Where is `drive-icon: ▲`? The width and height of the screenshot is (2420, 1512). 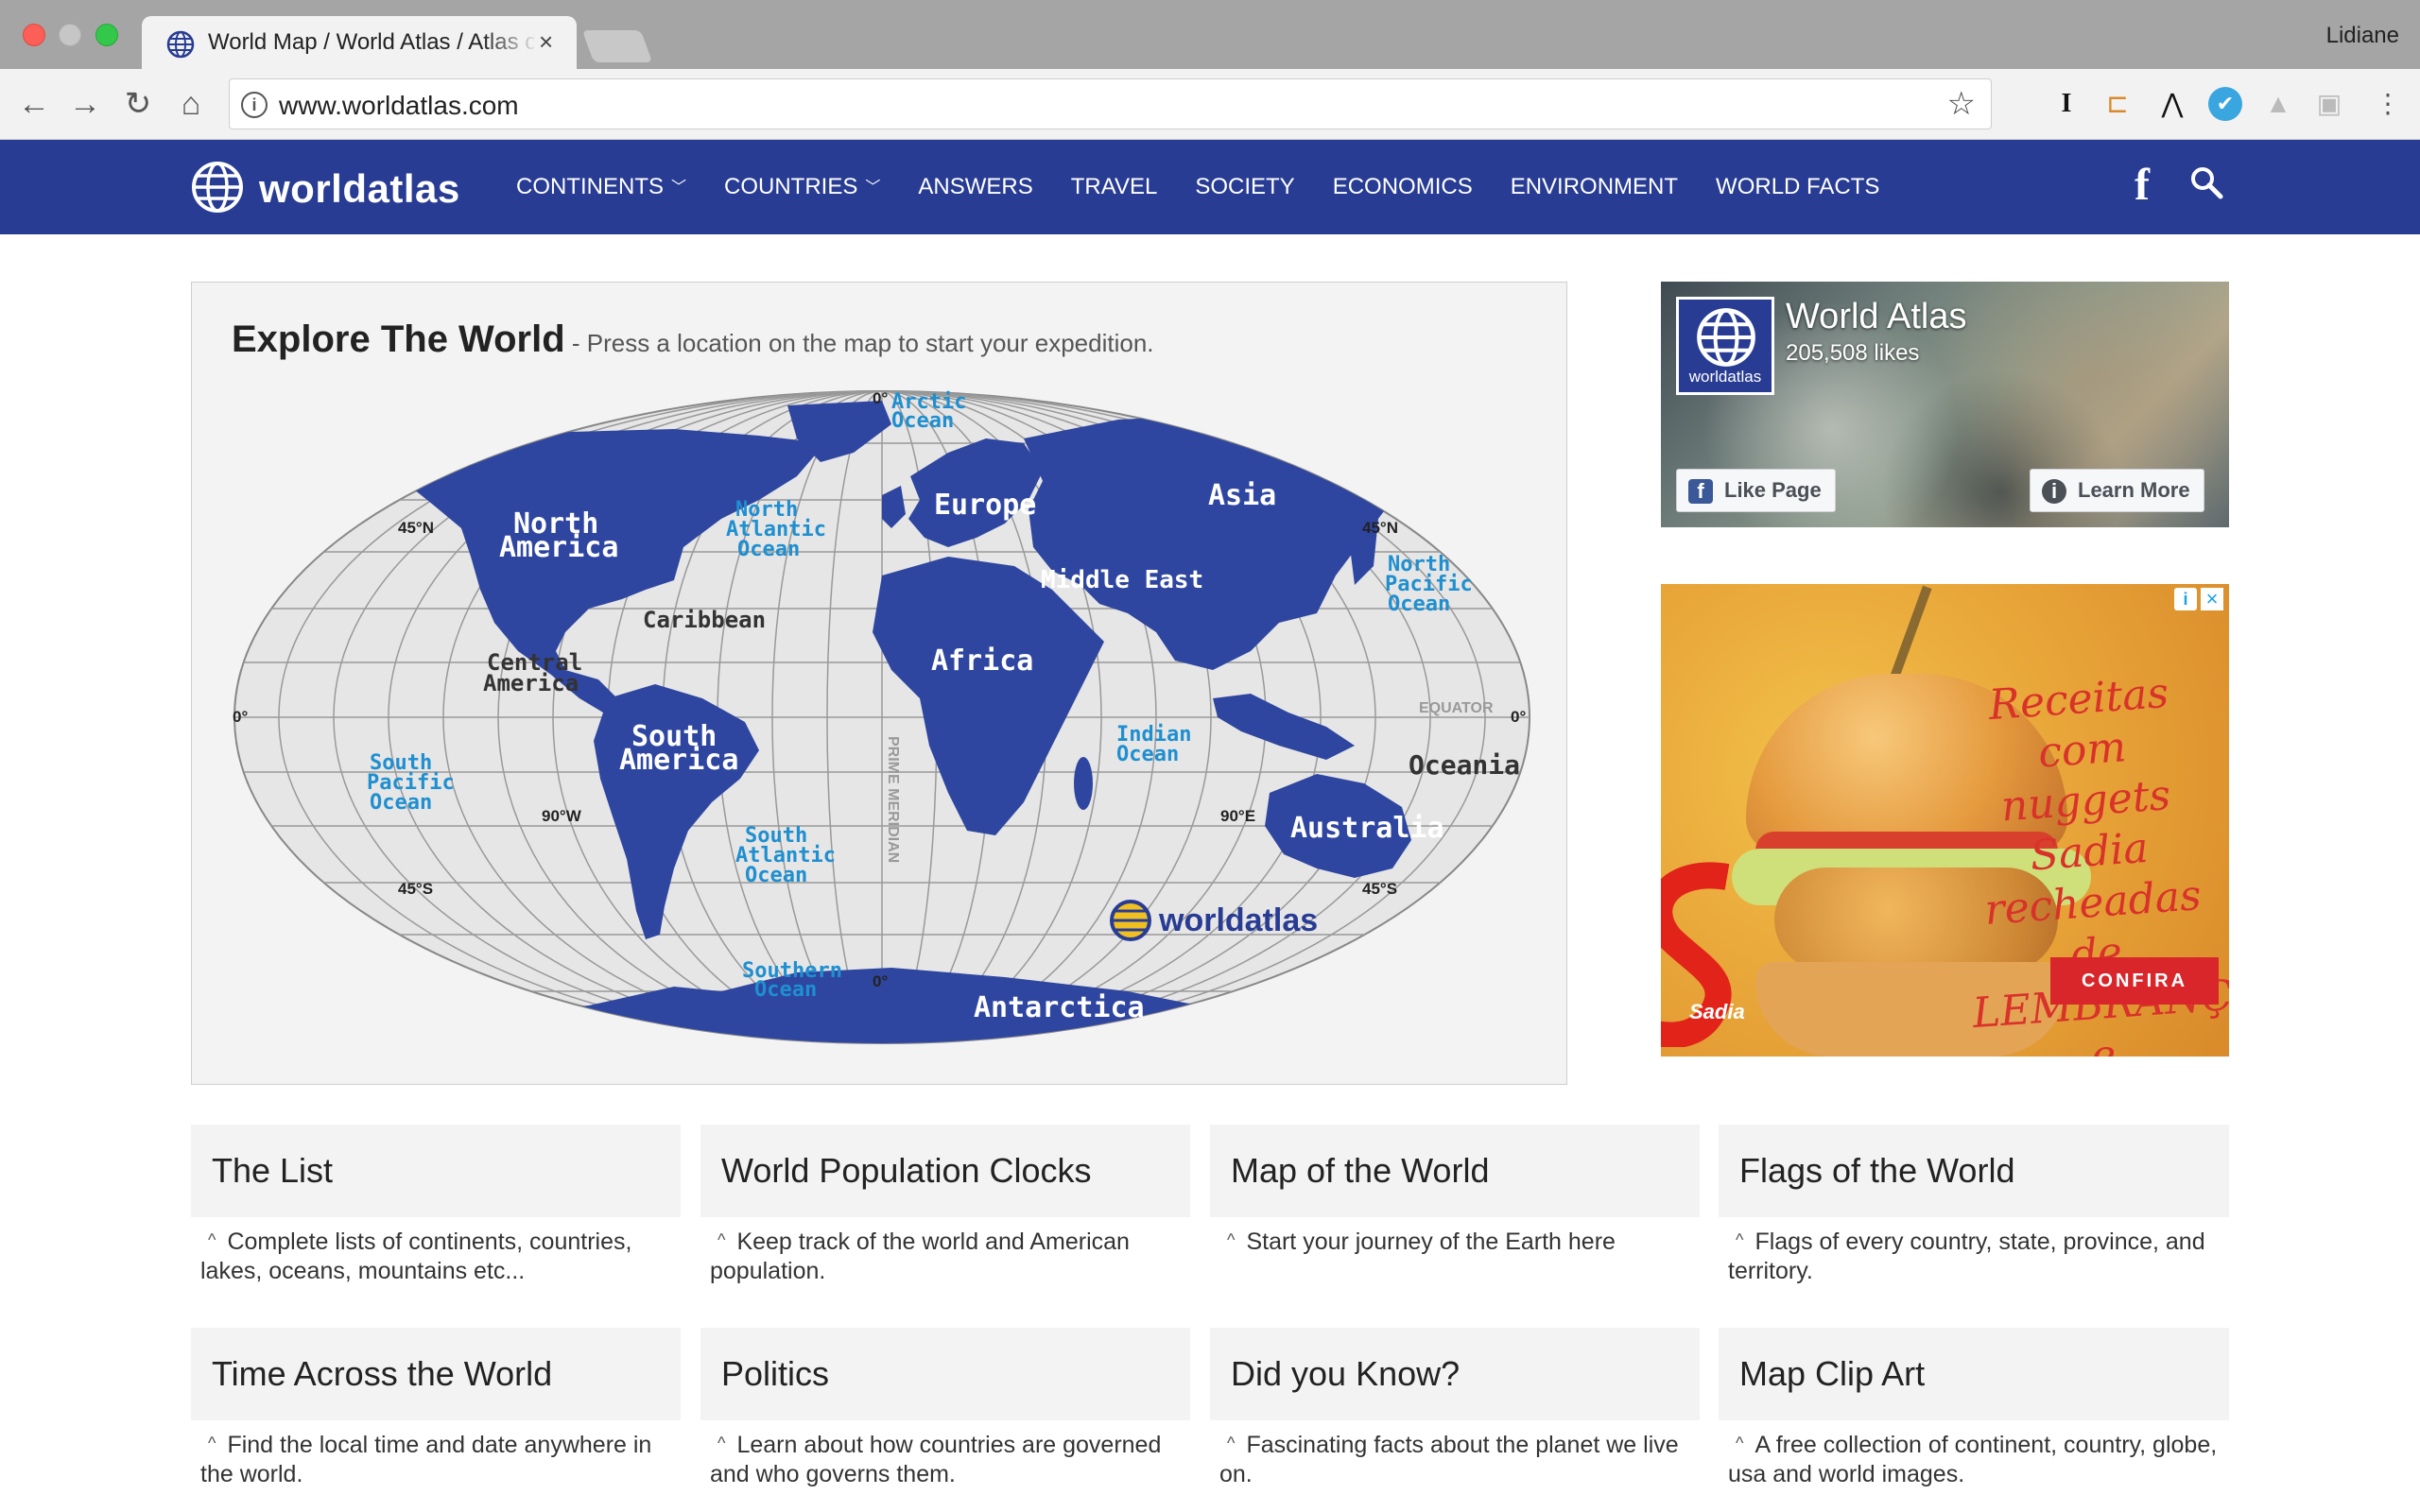 drive-icon: ▲ is located at coordinates (2278, 104).